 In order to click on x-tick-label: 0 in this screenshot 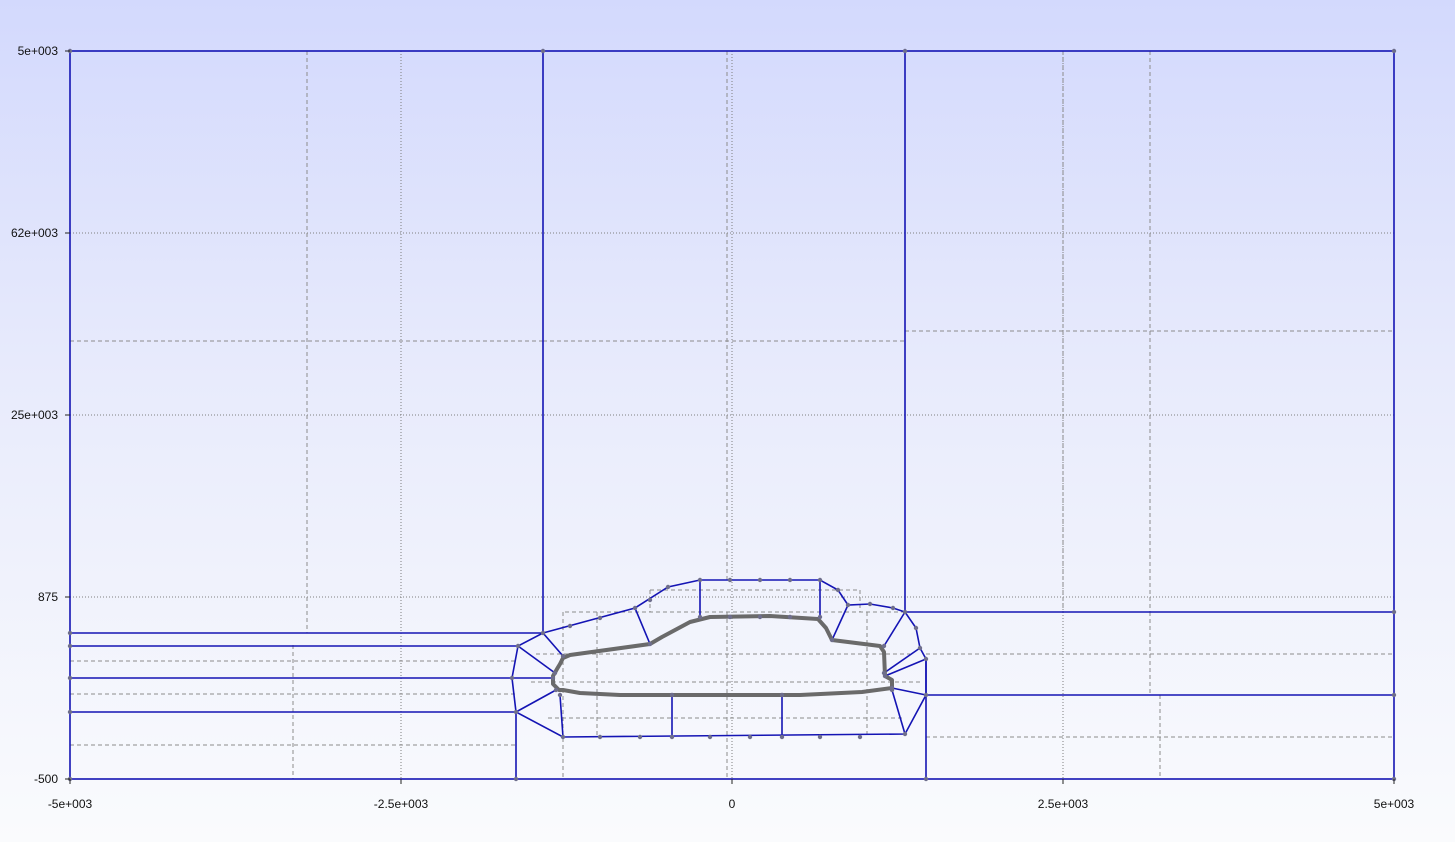, I will do `click(732, 804)`.